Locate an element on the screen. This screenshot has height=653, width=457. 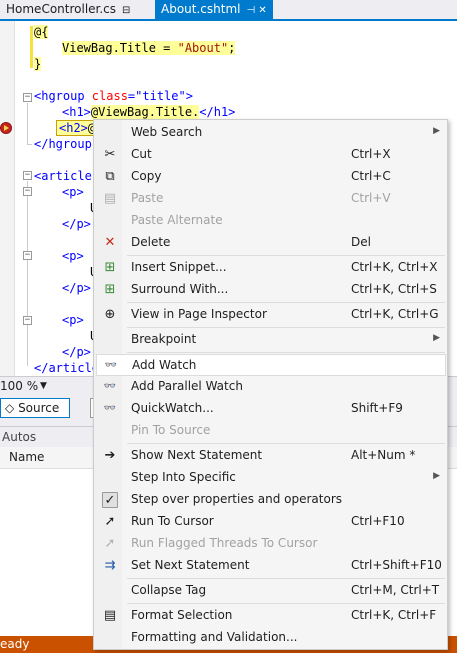
menu-item-copy: ⧉ Copy Ctrl+C is located at coordinates (271, 177).